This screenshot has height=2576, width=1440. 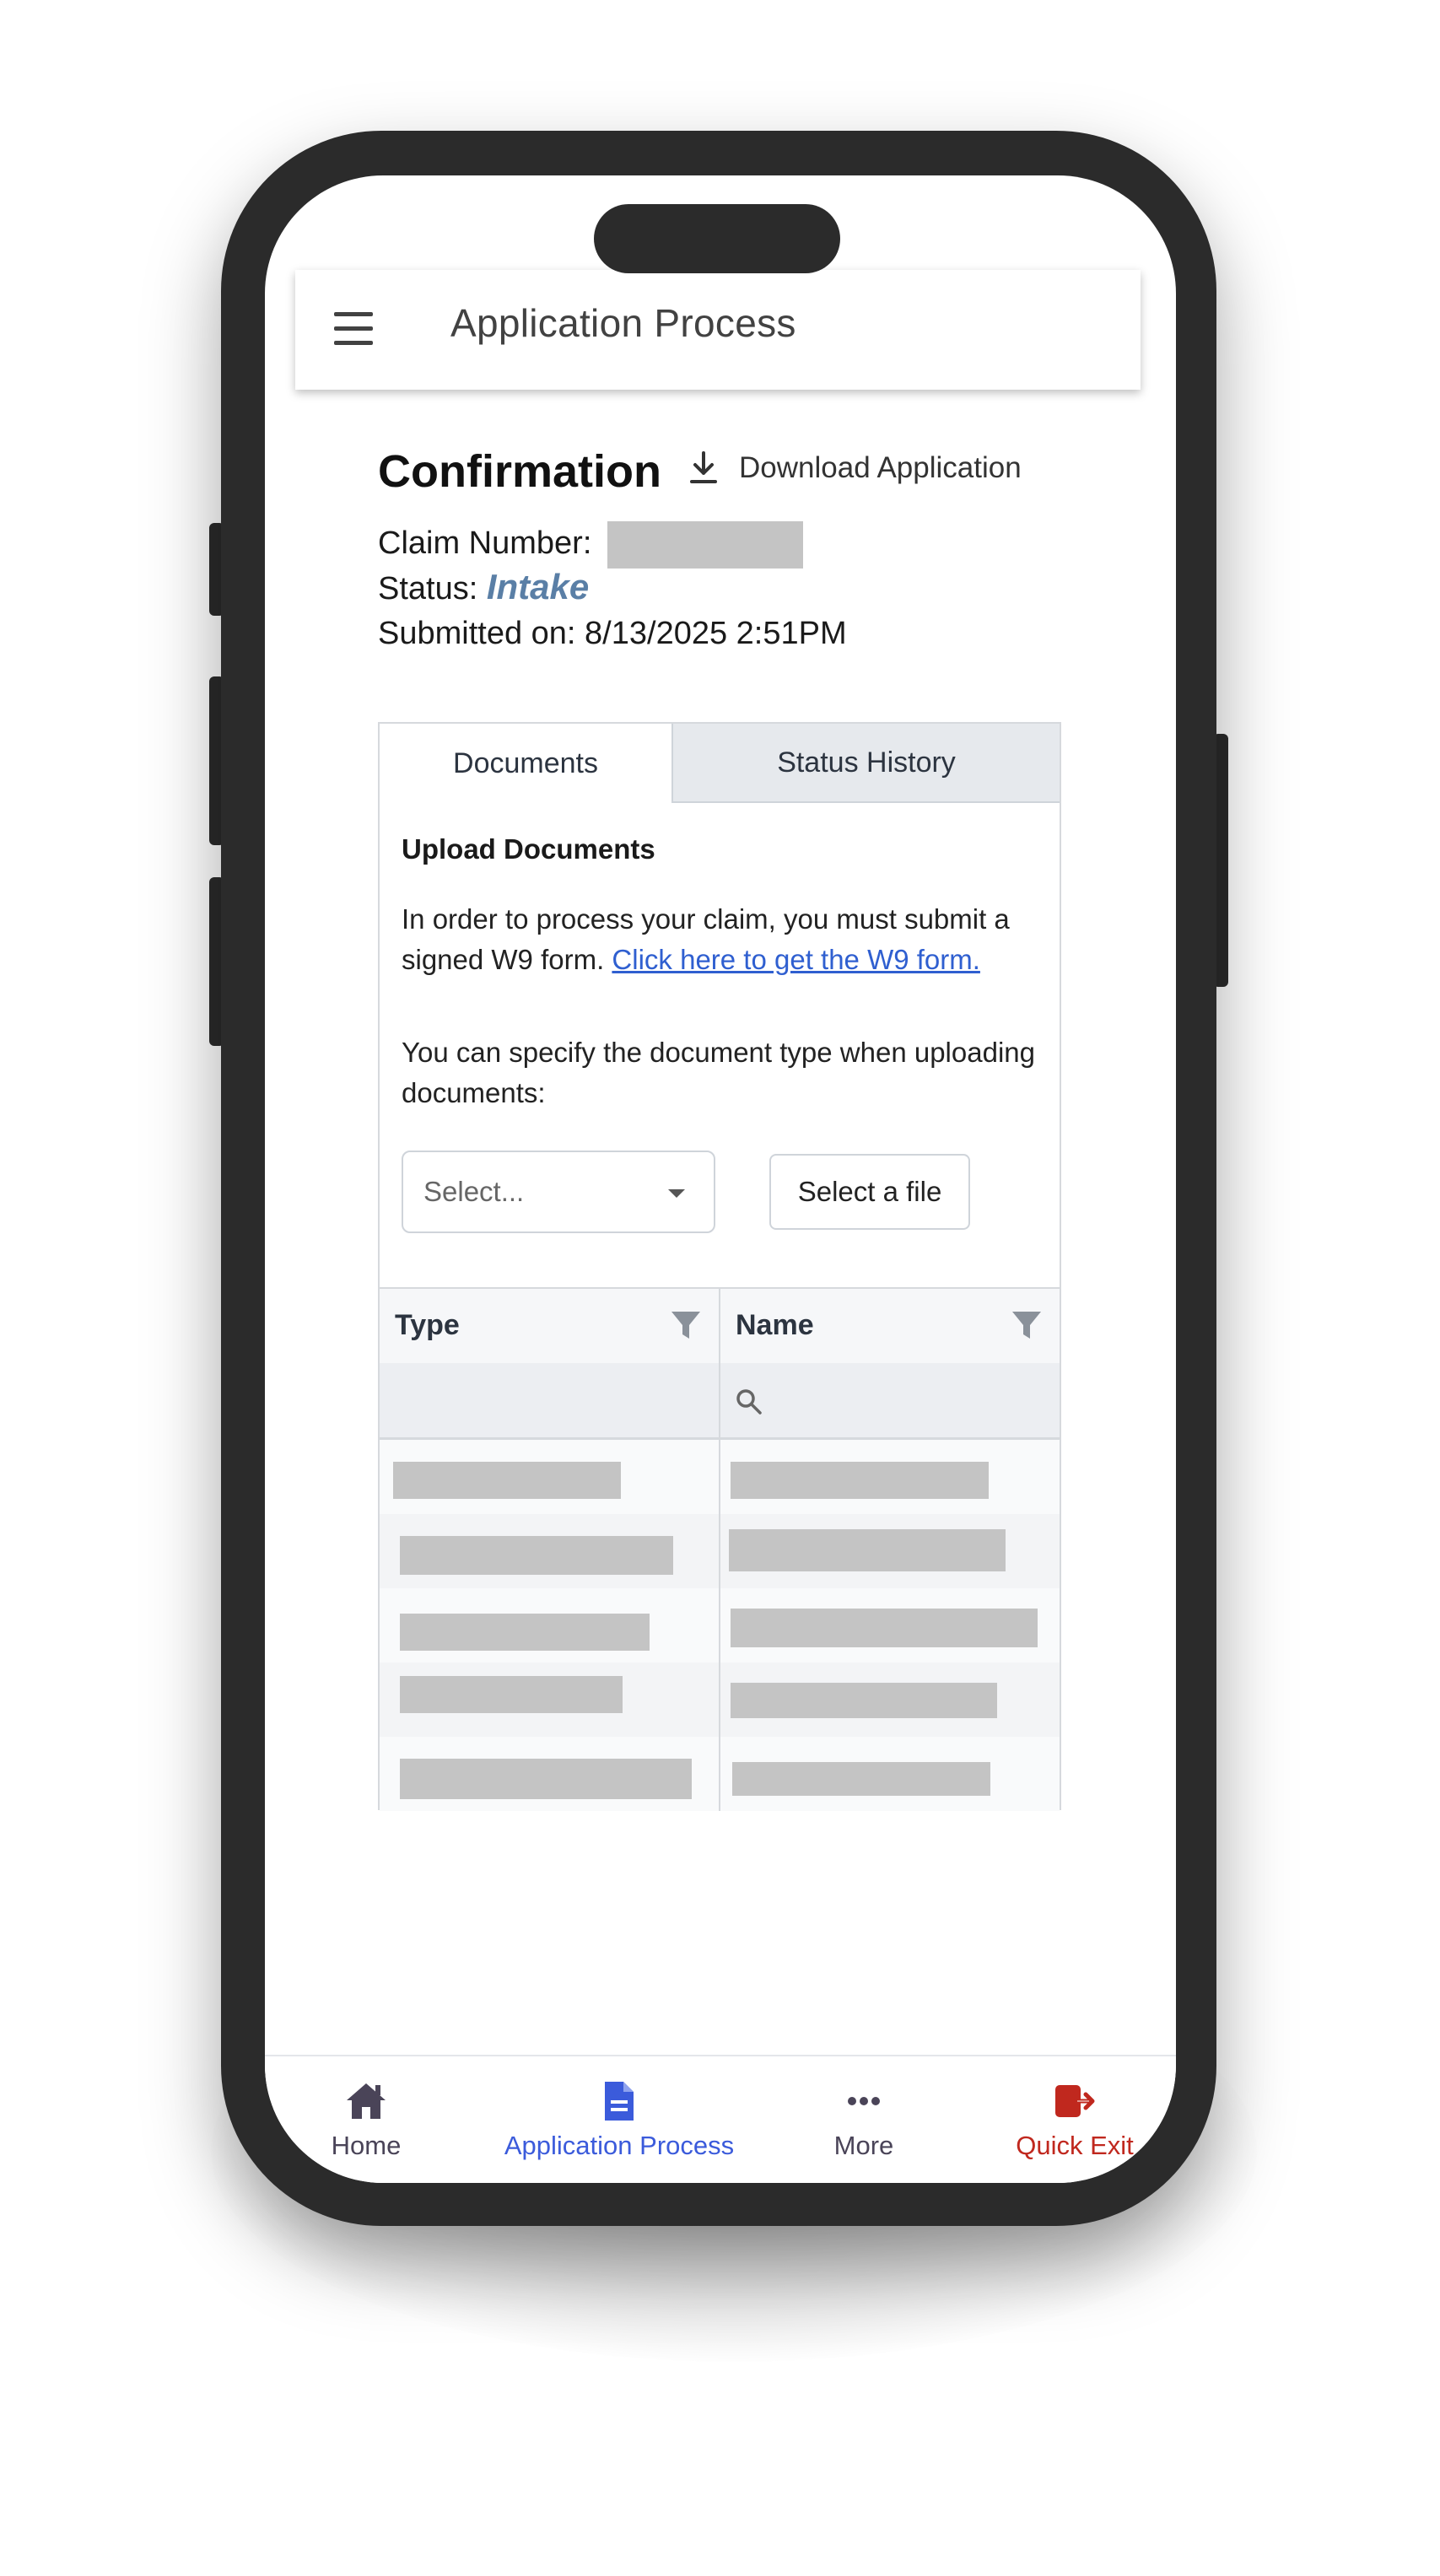 What do you see at coordinates (519, 471) in the screenshot?
I see `page-title: Confirmation` at bounding box center [519, 471].